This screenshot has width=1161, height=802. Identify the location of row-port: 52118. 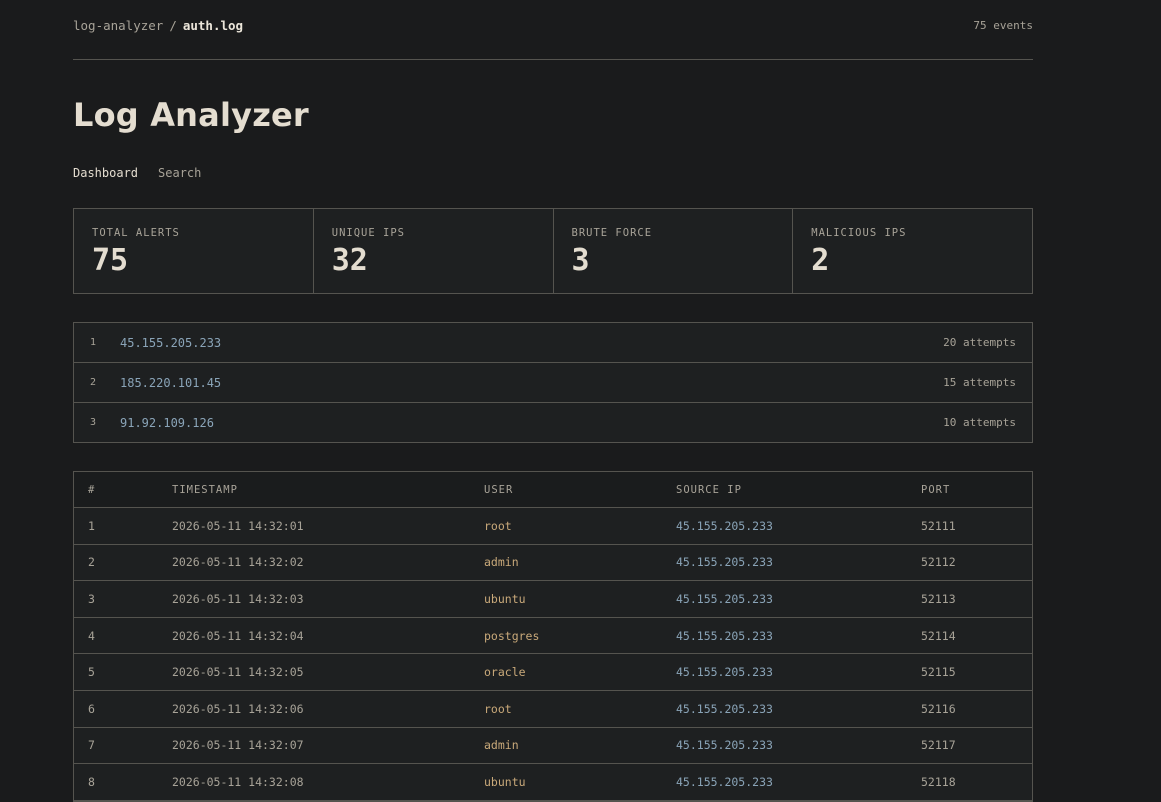
(938, 781).